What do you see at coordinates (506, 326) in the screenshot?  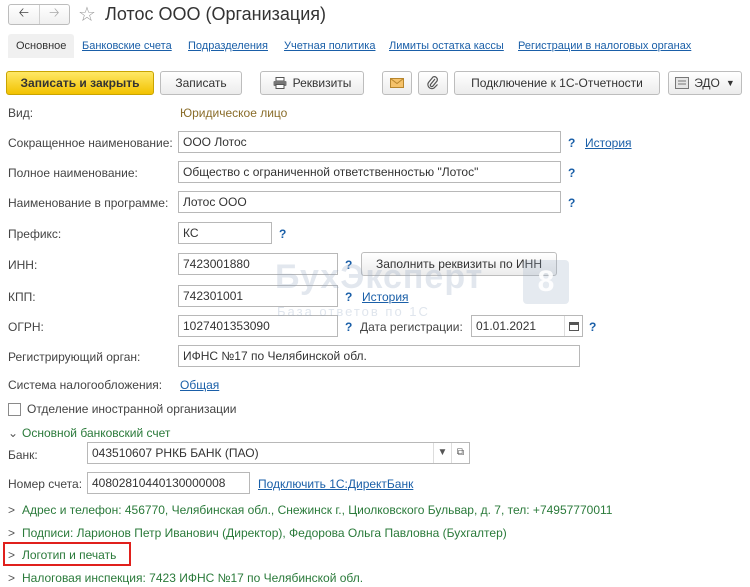 I see `reg-date-value: 01.01.2021` at bounding box center [506, 326].